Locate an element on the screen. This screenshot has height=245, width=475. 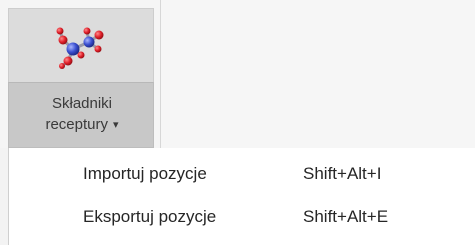
button-label-line1: Składniki is located at coordinates (82, 103).